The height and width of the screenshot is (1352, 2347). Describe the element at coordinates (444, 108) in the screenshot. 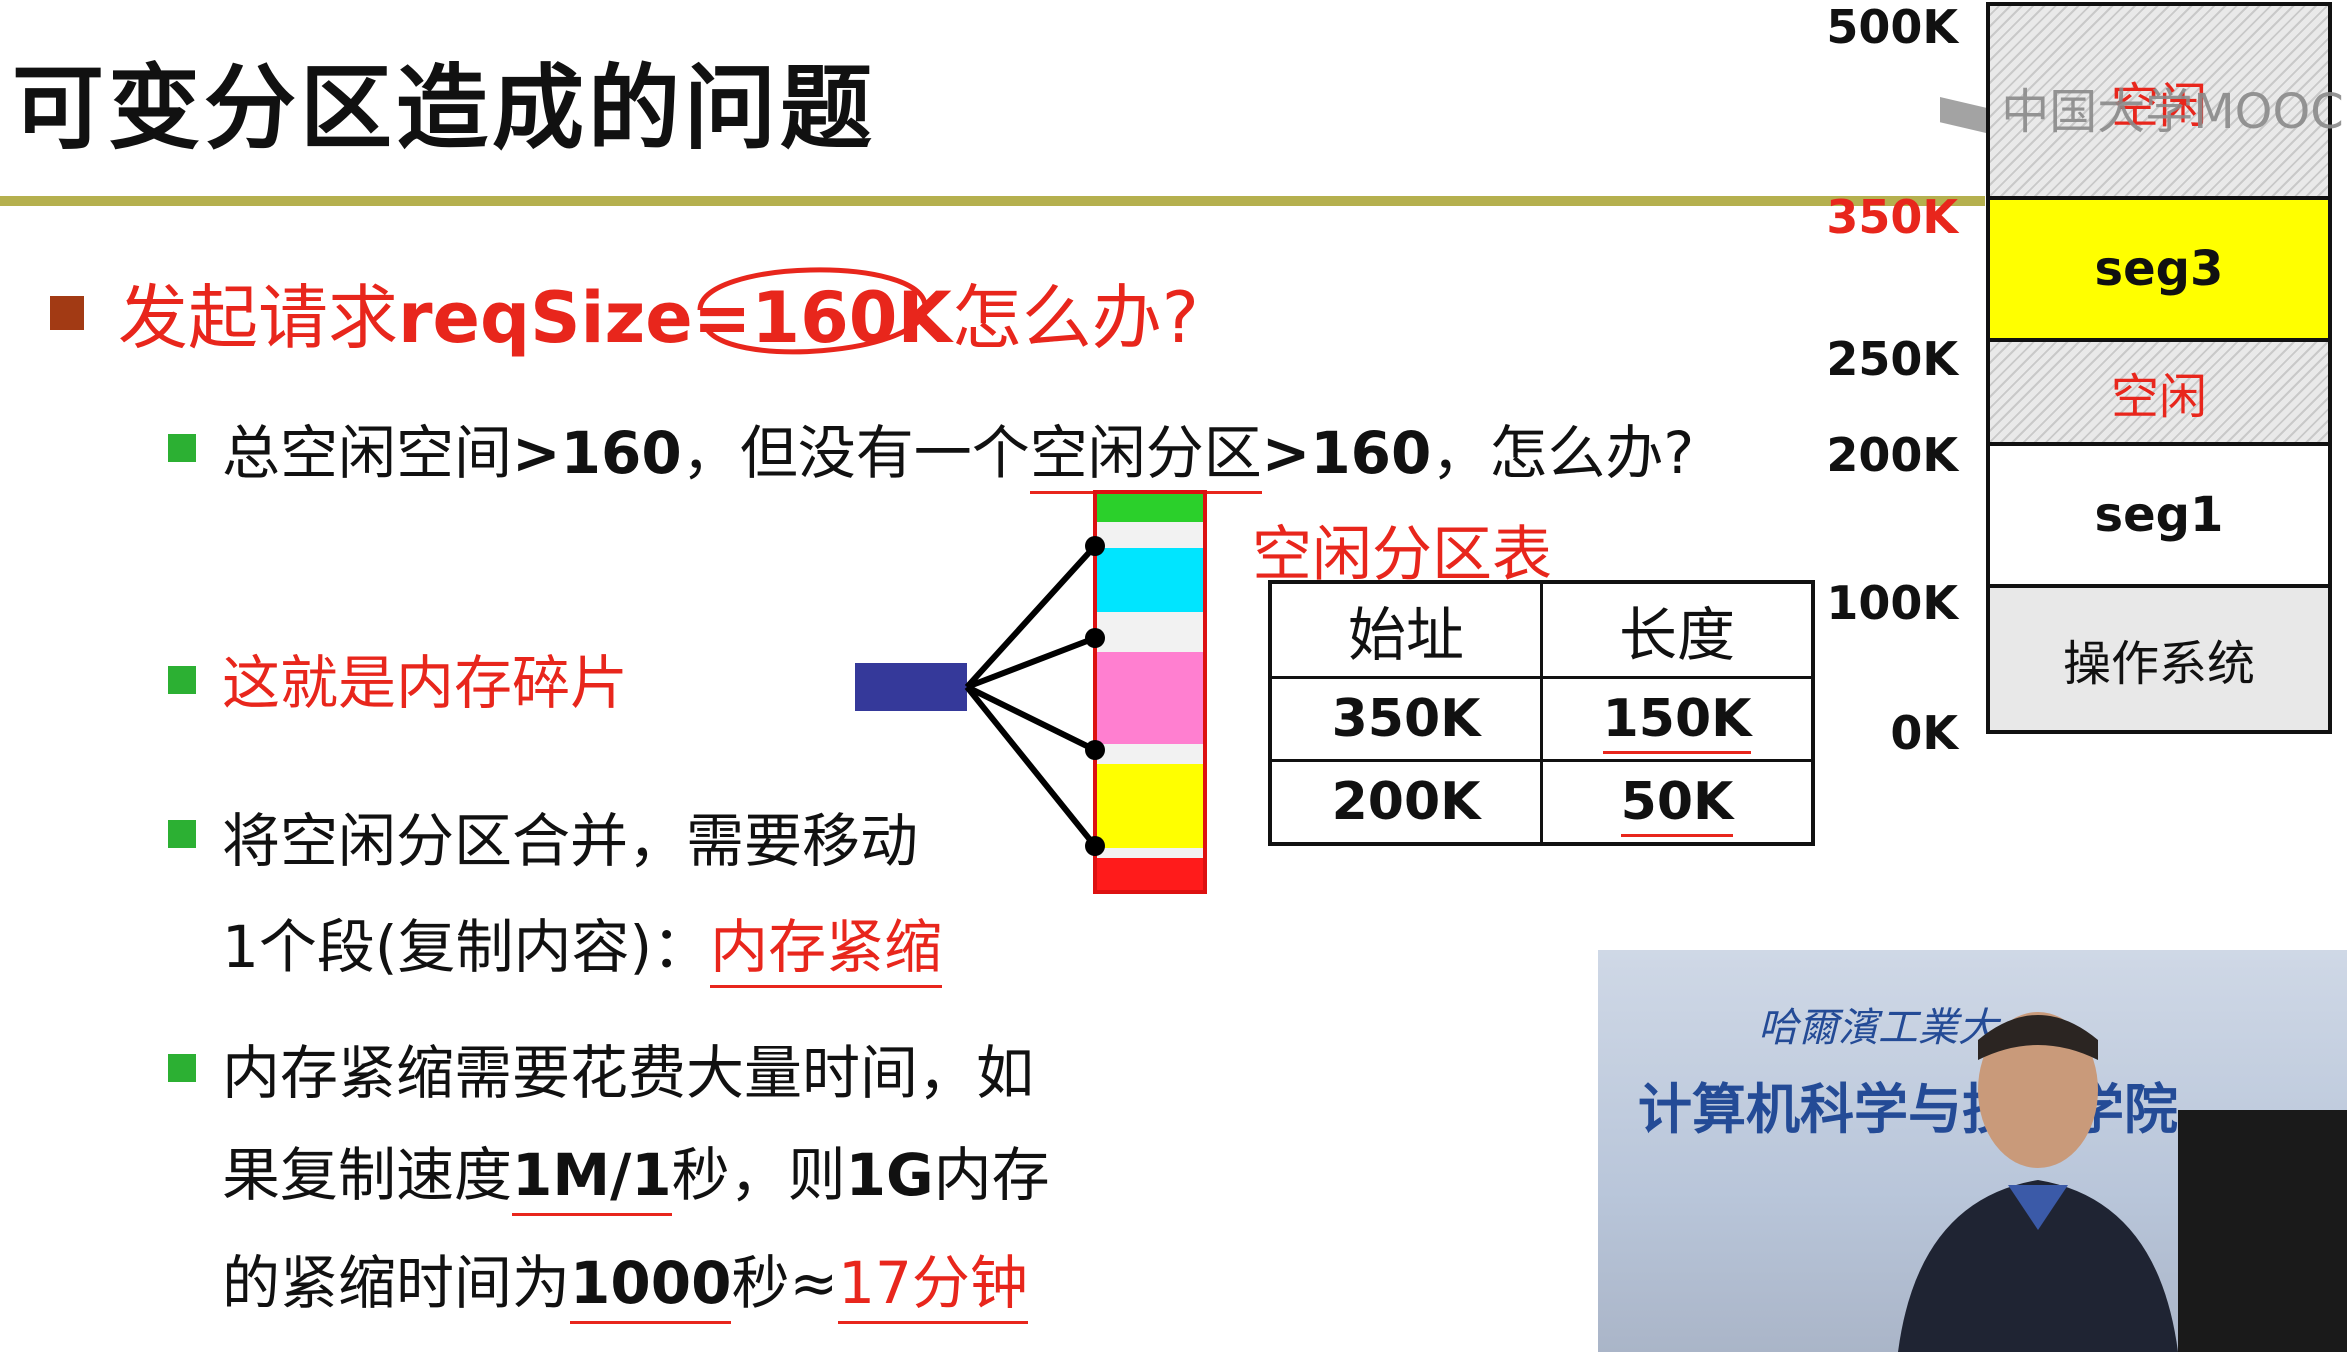

I see `slide-title: 可变分区造成的问题` at that location.